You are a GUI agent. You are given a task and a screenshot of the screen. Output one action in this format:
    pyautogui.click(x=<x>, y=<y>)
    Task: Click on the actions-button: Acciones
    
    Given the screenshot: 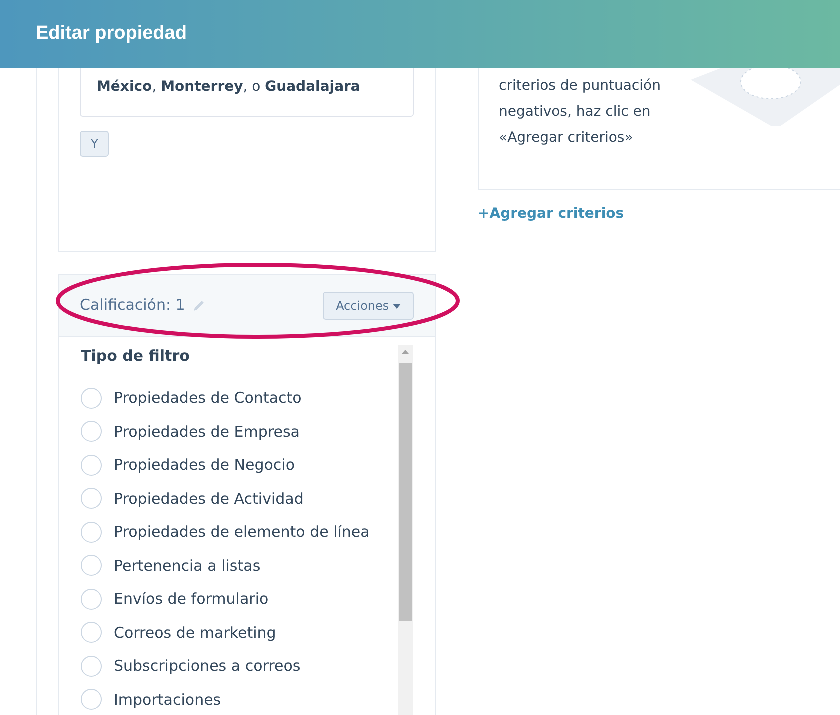 What is the action you would take?
    pyautogui.click(x=368, y=306)
    